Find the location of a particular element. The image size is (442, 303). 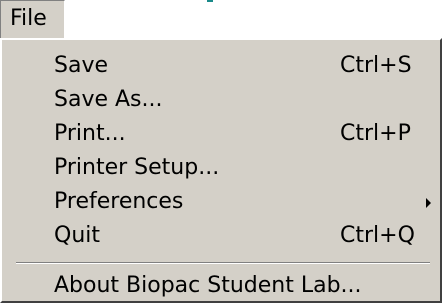

menu-item-preferences: Preferences is located at coordinates (222, 202).